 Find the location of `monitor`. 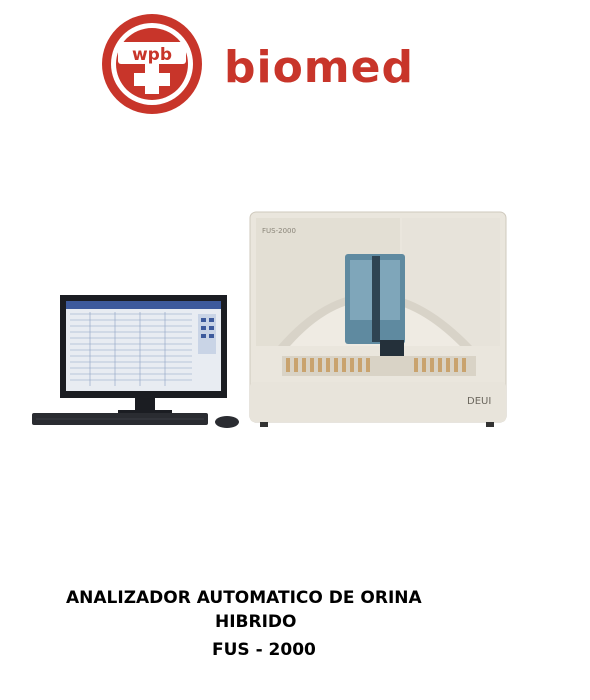

monitor is located at coordinates (143, 355).